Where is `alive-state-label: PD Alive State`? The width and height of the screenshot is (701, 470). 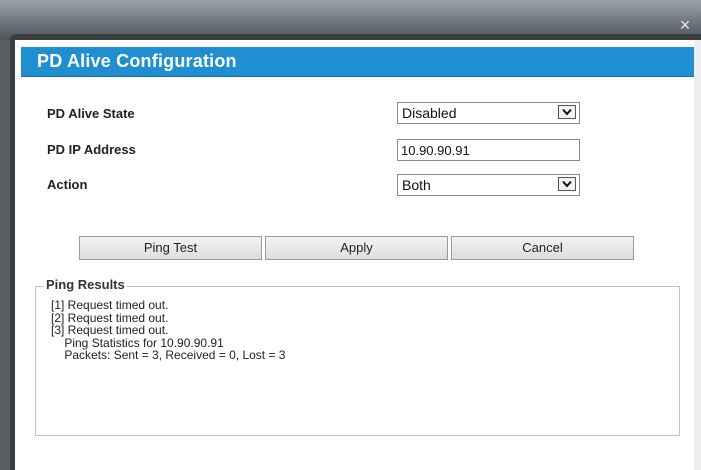 alive-state-label: PD Alive State is located at coordinates (91, 113).